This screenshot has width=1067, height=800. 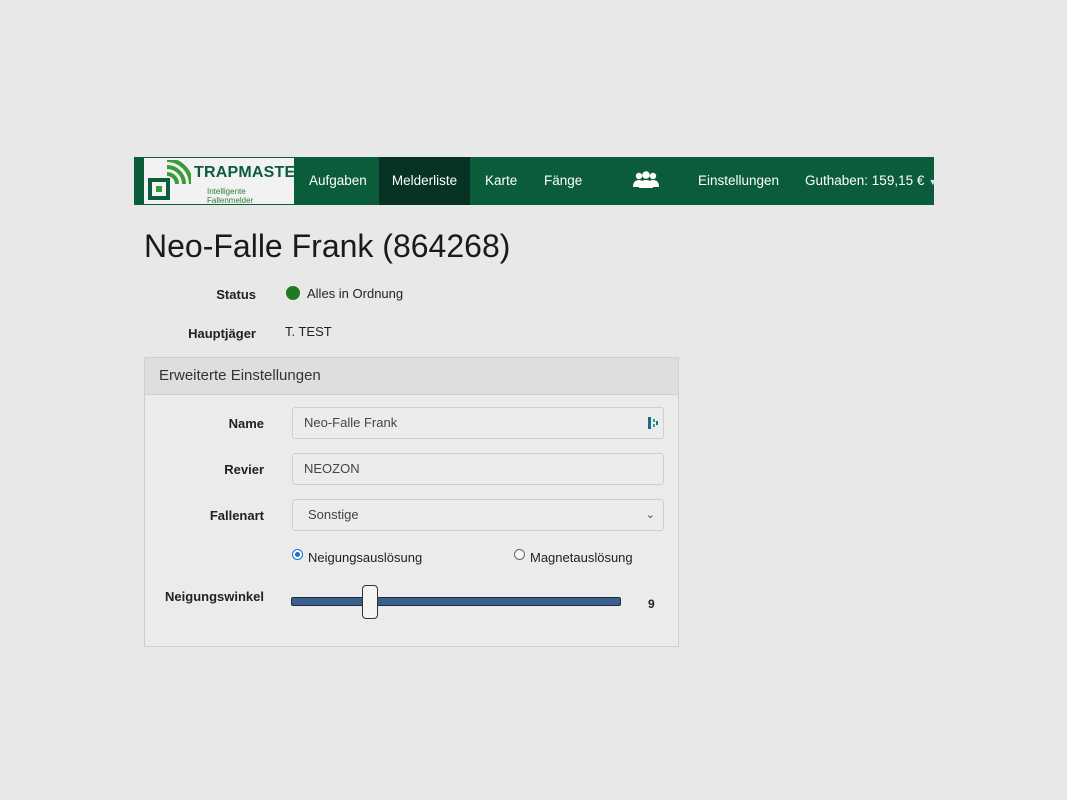 I want to click on fallenart-select: Sonstige ⌄, so click(x=478, y=515).